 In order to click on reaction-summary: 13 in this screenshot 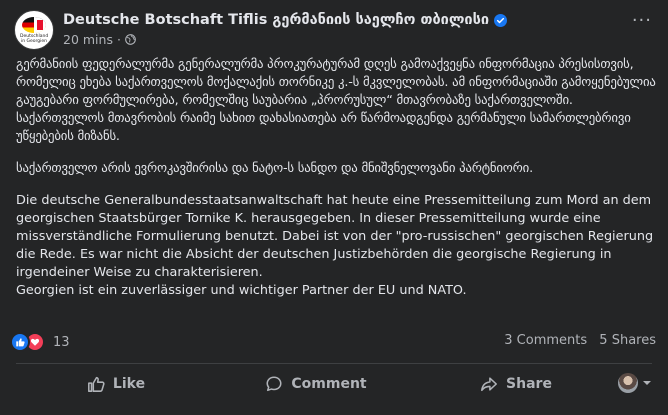, I will do `click(40, 342)`.